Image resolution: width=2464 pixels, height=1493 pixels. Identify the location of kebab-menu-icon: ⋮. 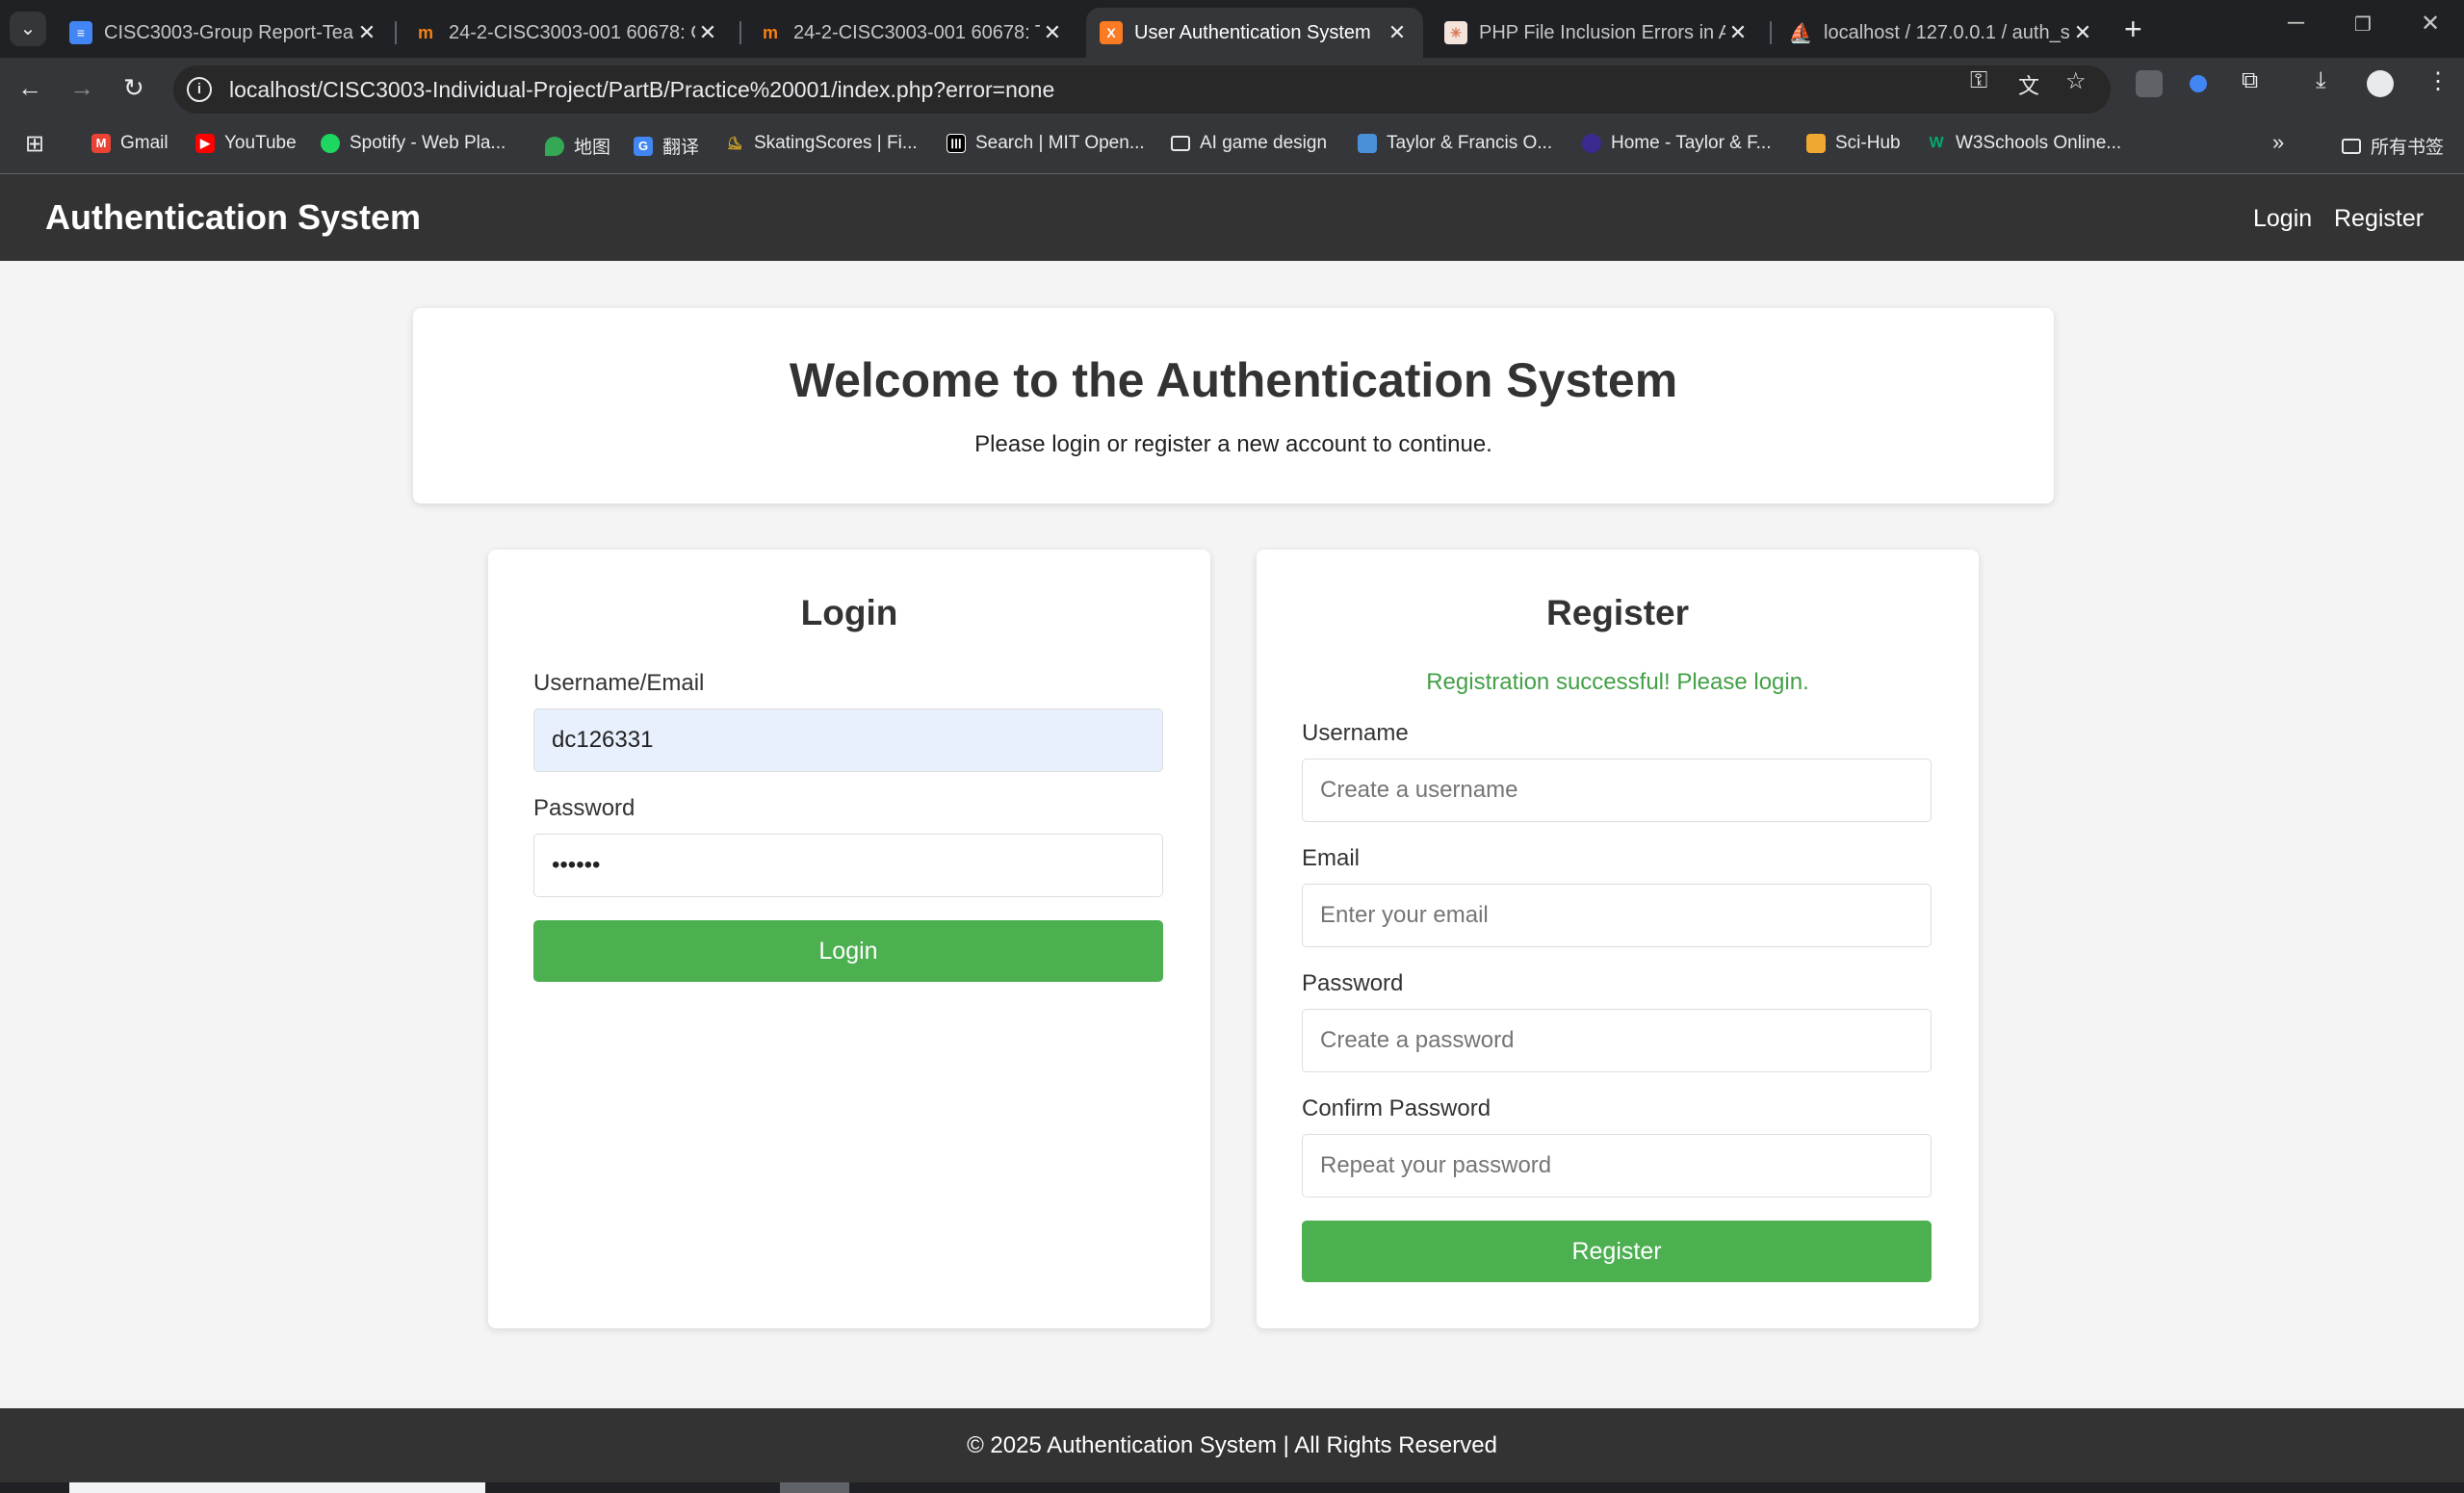
(2438, 81).